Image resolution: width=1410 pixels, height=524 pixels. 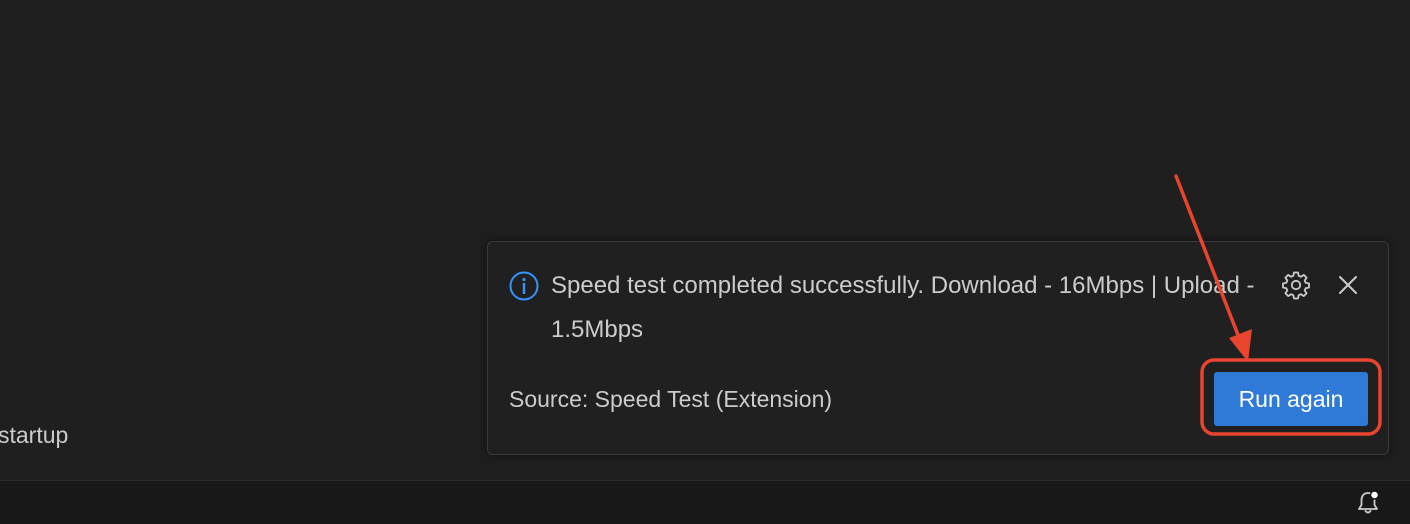 I want to click on status-bar, so click(x=705, y=502).